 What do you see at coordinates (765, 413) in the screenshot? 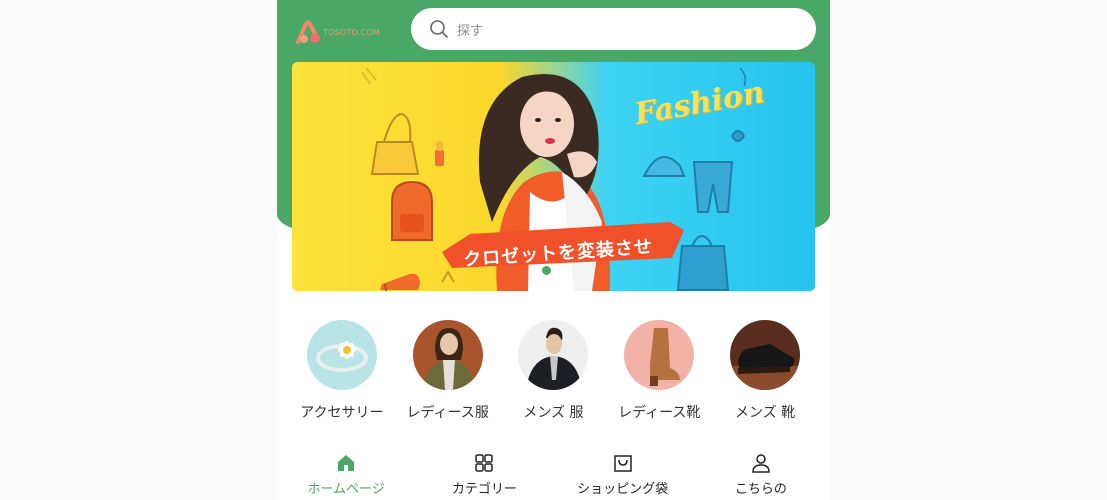
I see `category-label: メンズ 靴` at bounding box center [765, 413].